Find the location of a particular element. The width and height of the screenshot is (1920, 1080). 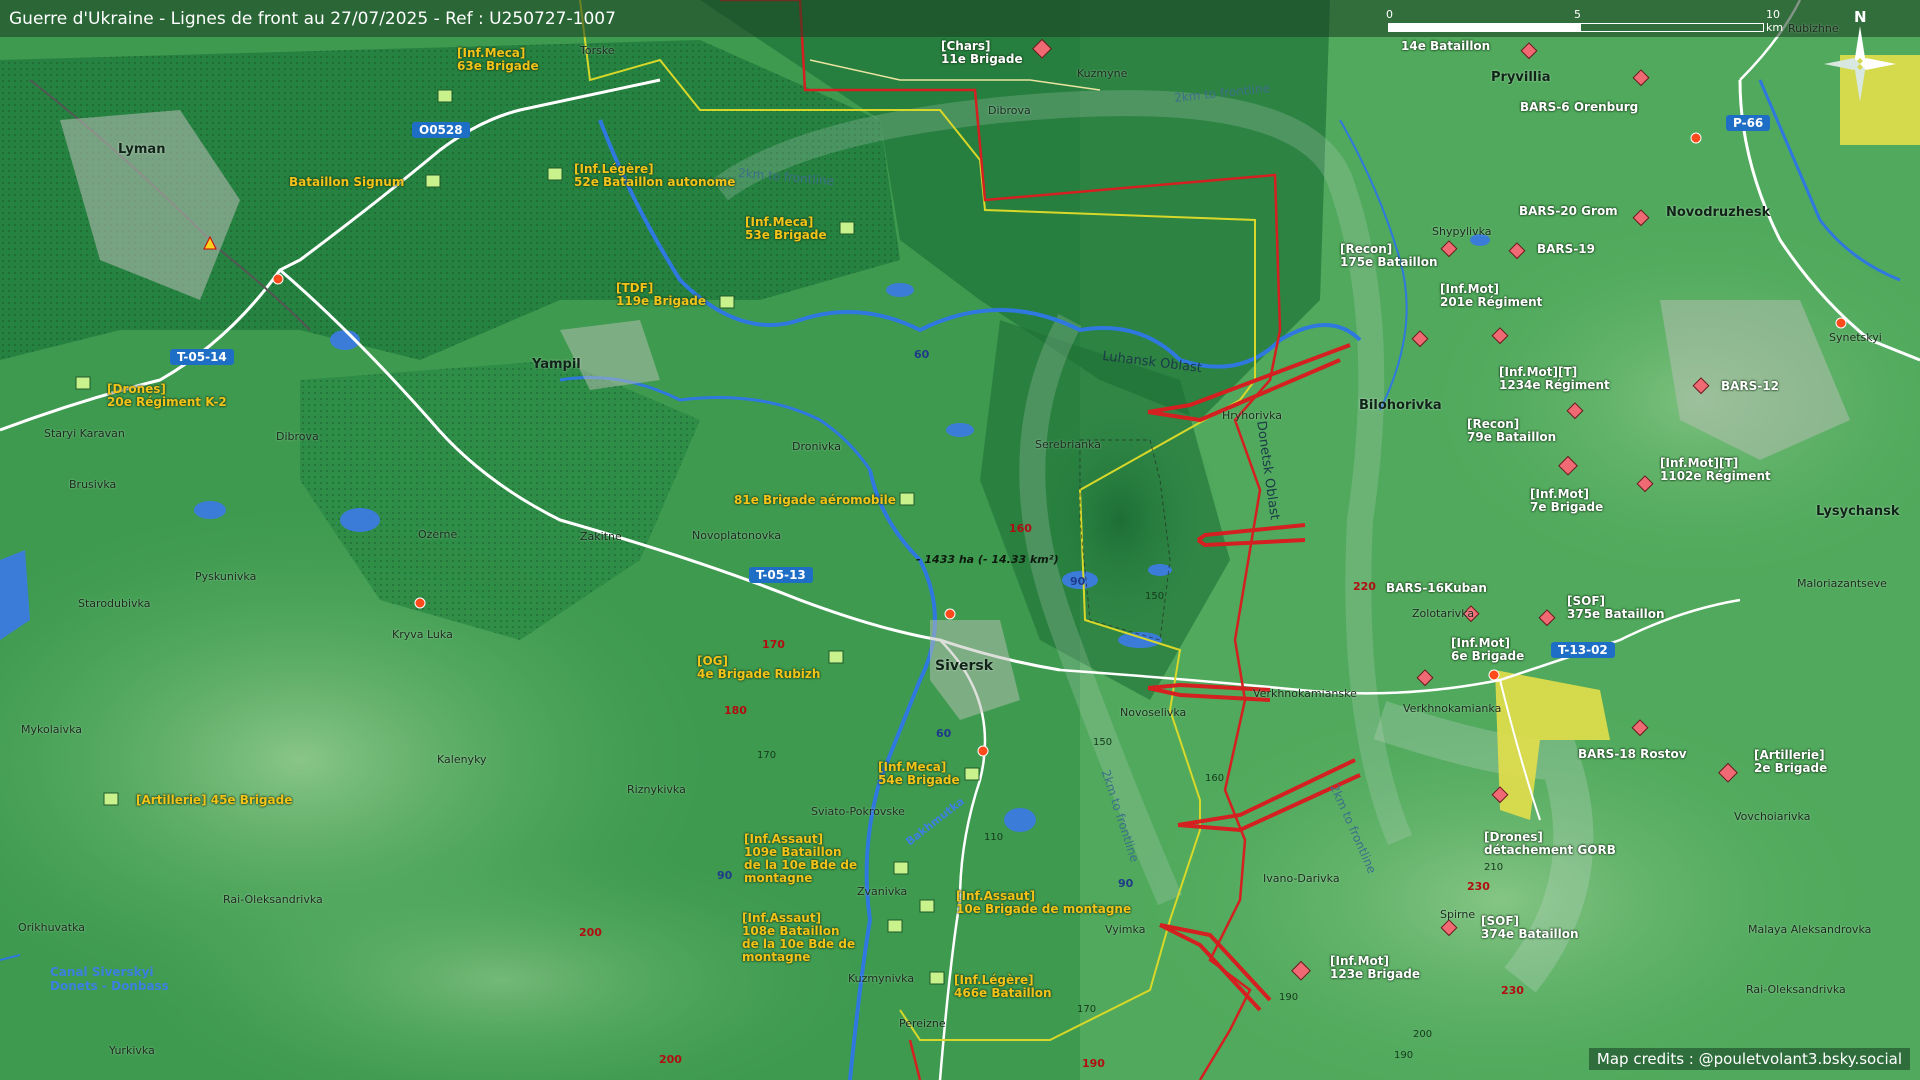

village-label: Shypylivka is located at coordinates (1462, 231).